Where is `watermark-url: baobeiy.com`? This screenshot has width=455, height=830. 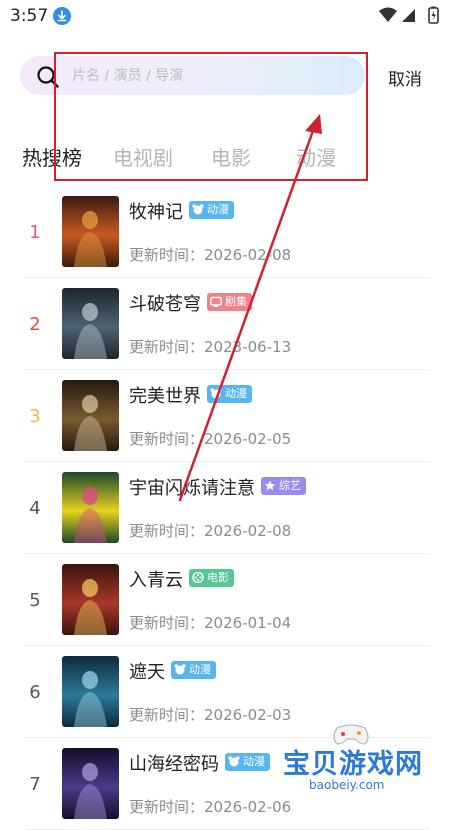 watermark-url: baobeiy.com is located at coordinates (347, 785).